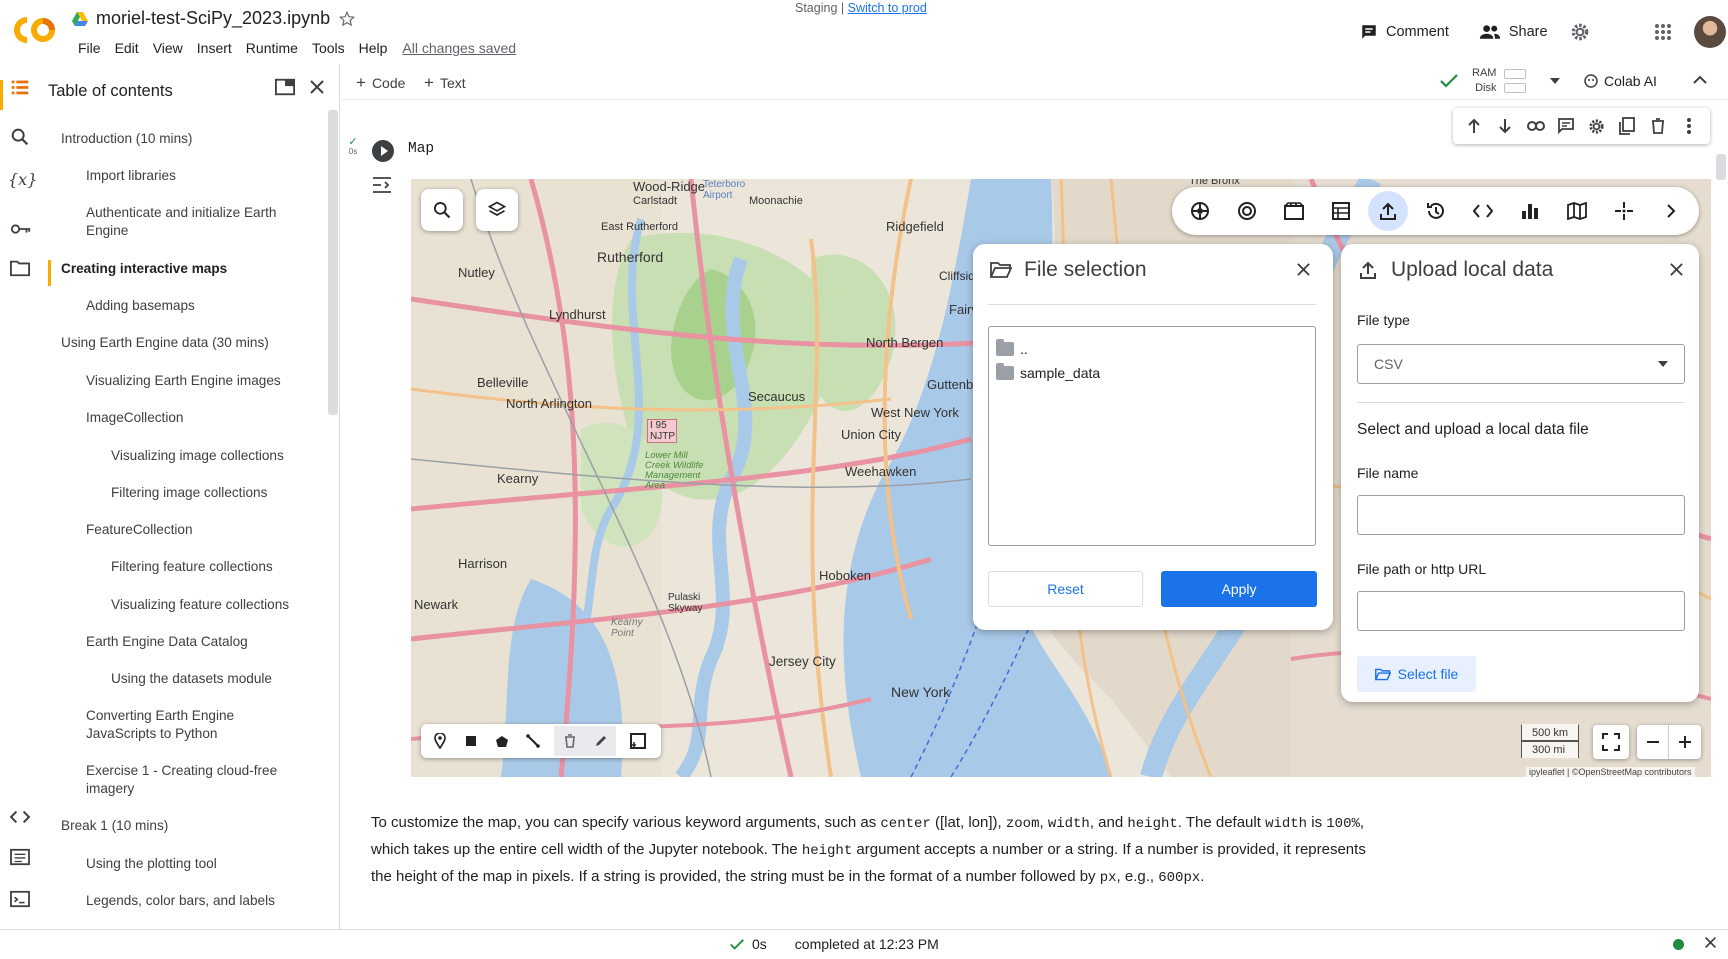 This screenshot has height=959, width=1728. Describe the element at coordinates (21, 270) in the screenshot. I see `folder-icon` at that location.